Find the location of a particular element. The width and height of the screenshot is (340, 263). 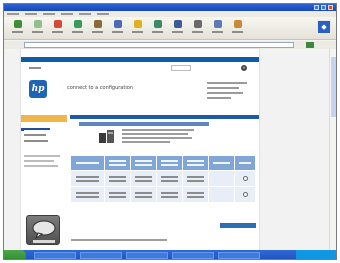

vertical-scrollbar is located at coordinates (332, 149).